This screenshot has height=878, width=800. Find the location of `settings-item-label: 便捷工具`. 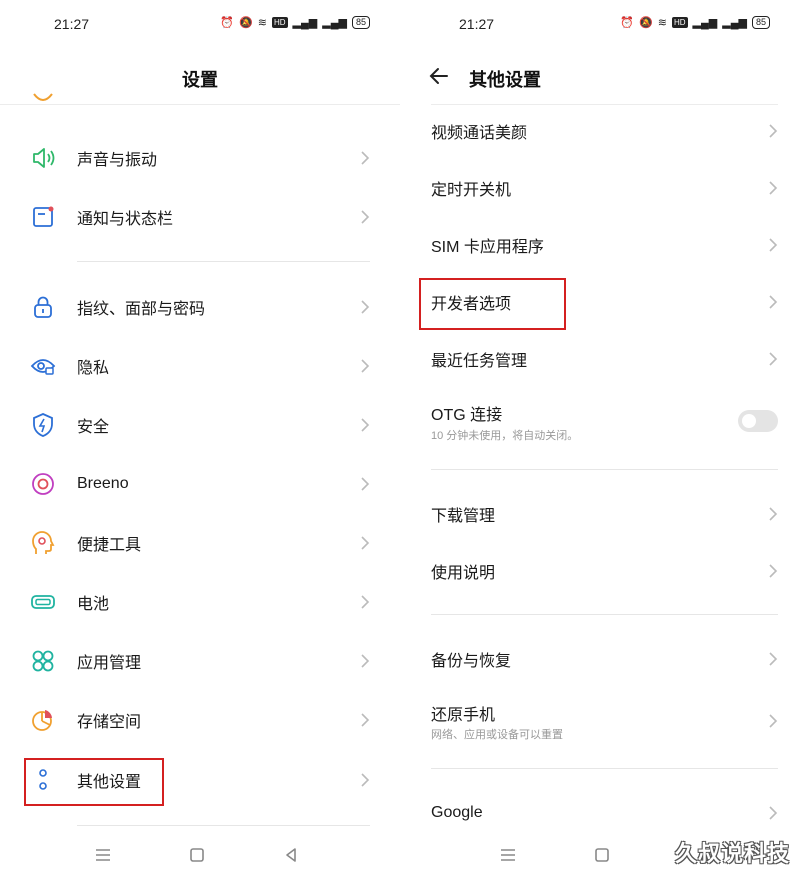

settings-item-label: 便捷工具 is located at coordinates (109, 545).